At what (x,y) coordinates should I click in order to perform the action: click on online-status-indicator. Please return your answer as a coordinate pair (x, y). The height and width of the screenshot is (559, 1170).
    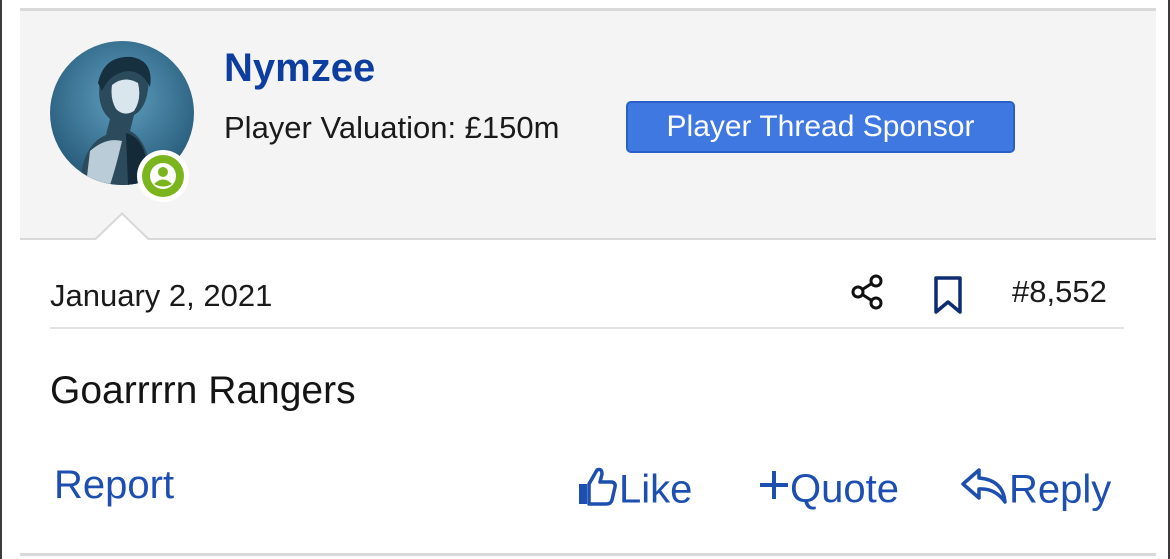
    Looking at the image, I should click on (163, 176).